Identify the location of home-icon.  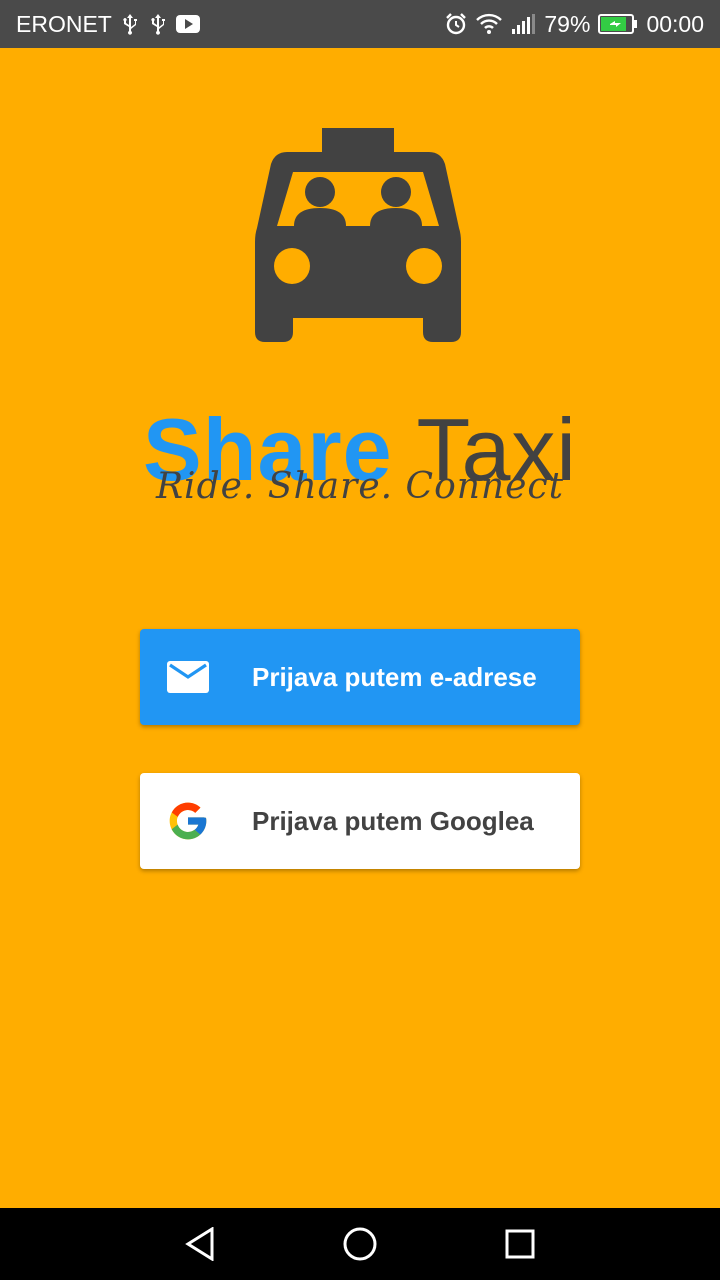
(360, 1244).